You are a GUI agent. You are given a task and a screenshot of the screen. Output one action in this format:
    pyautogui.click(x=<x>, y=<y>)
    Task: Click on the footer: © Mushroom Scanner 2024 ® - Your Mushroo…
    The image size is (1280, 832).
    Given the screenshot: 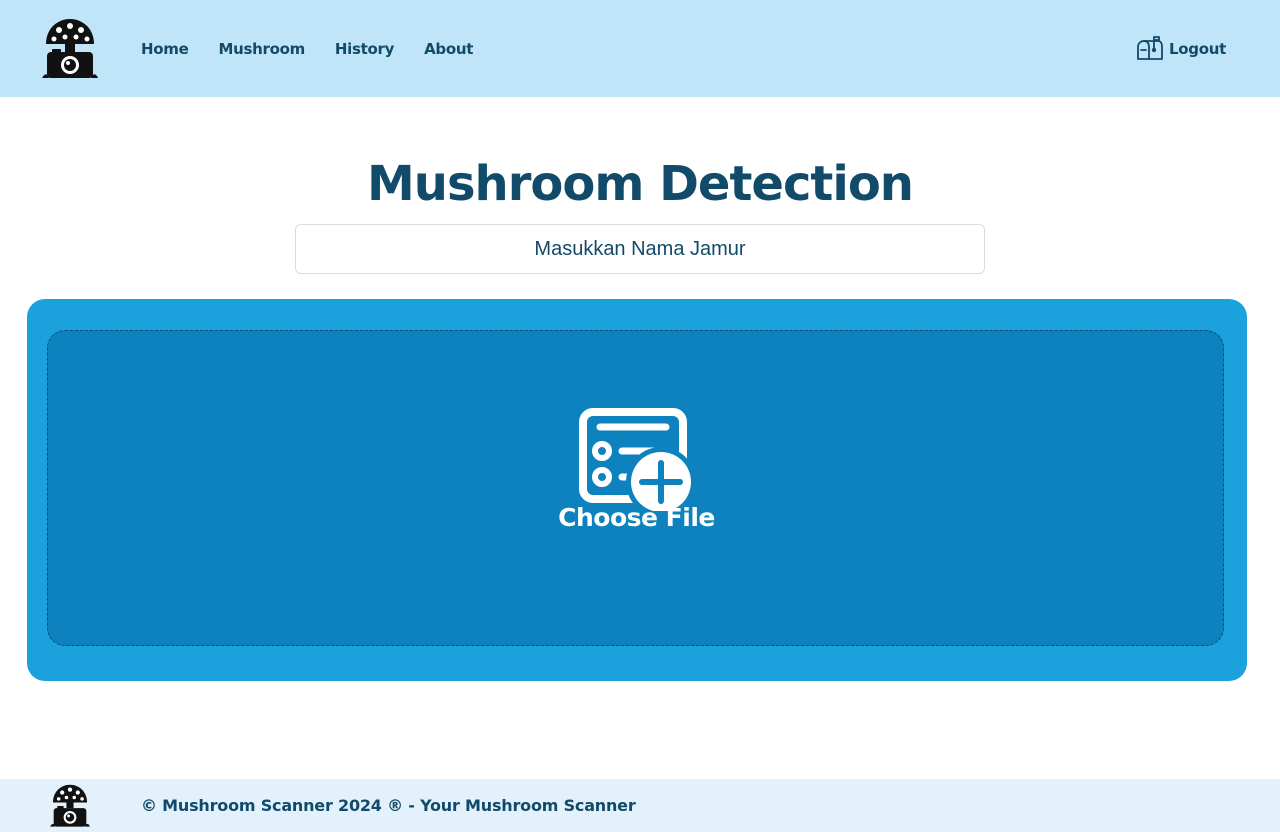 What is the action you would take?
    pyautogui.click(x=640, y=805)
    